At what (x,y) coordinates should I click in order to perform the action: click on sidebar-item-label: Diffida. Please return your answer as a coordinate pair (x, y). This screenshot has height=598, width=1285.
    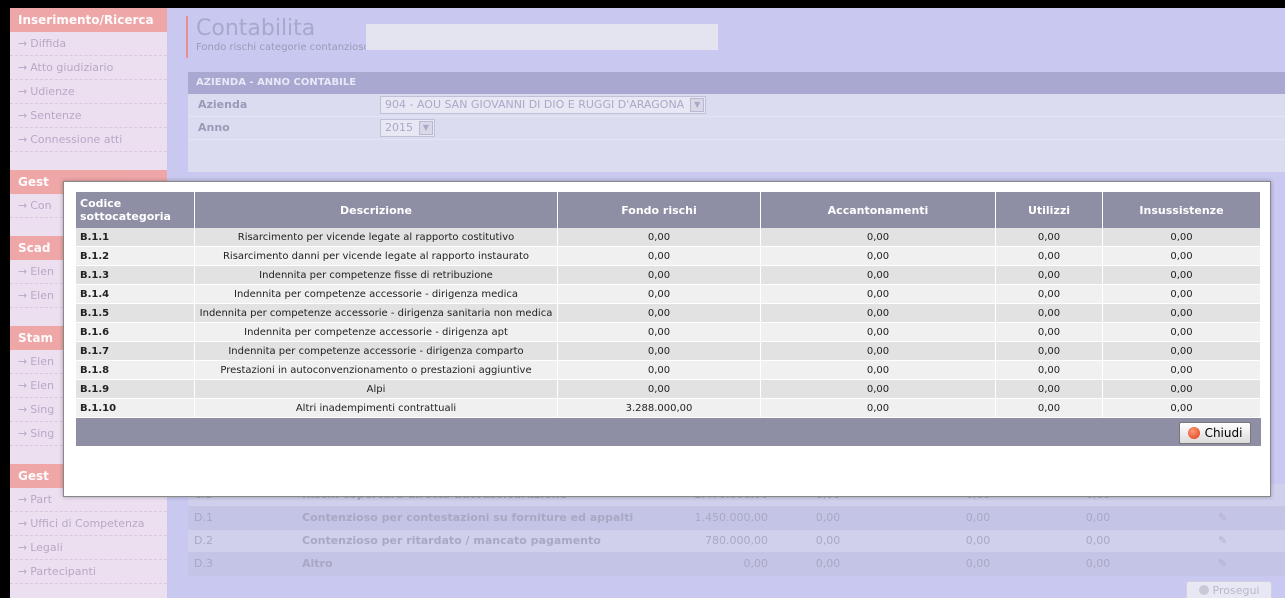
    Looking at the image, I should click on (48, 43).